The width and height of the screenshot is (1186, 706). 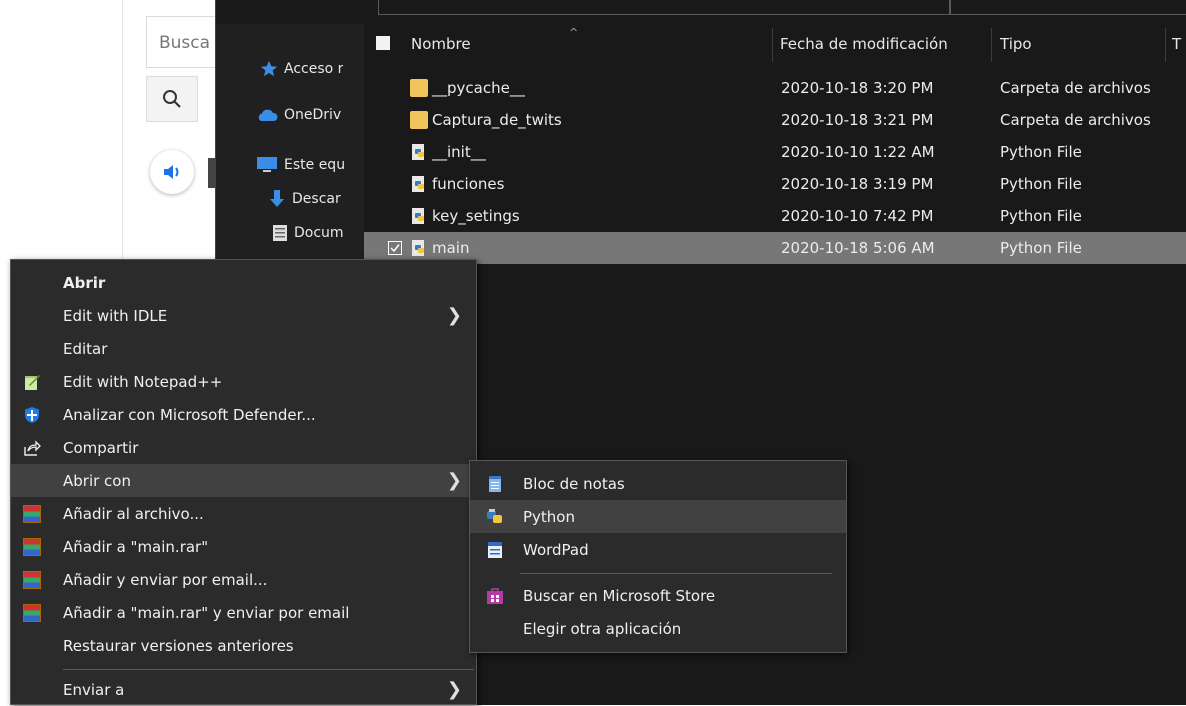 I want to click on file-row-selected: main 2020-10-18 5:06 AM Python File, so click(x=775, y=248).